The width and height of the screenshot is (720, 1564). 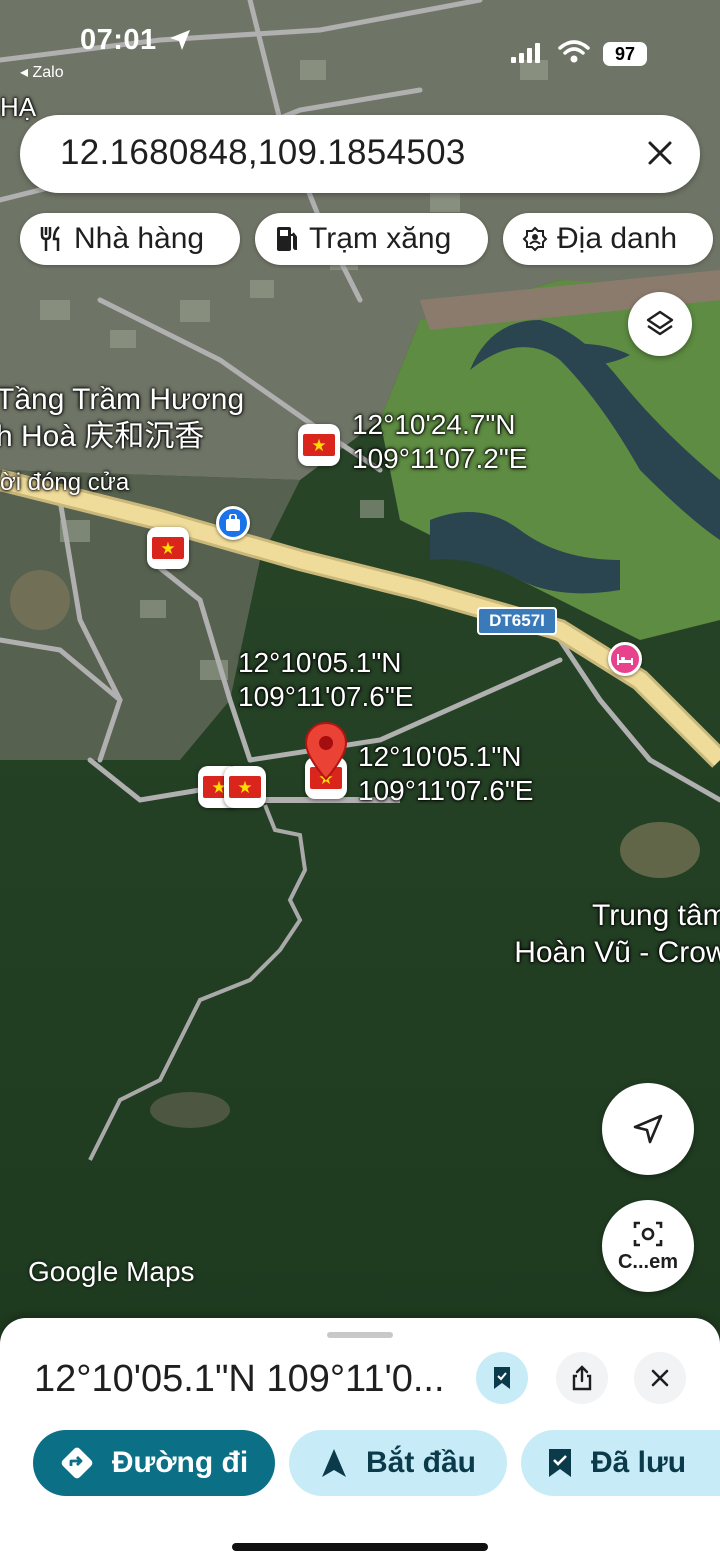 I want to click on battery-indicator: 97, so click(x=625, y=54).